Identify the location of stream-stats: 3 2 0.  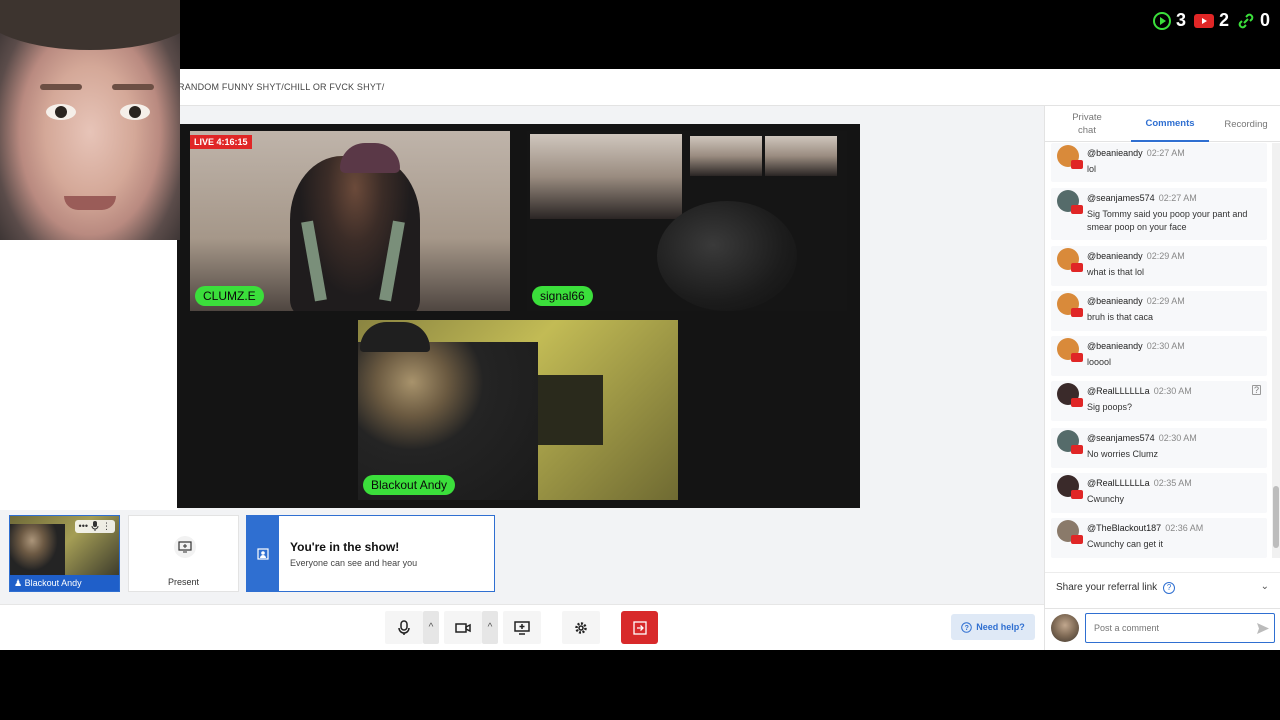
(1211, 20).